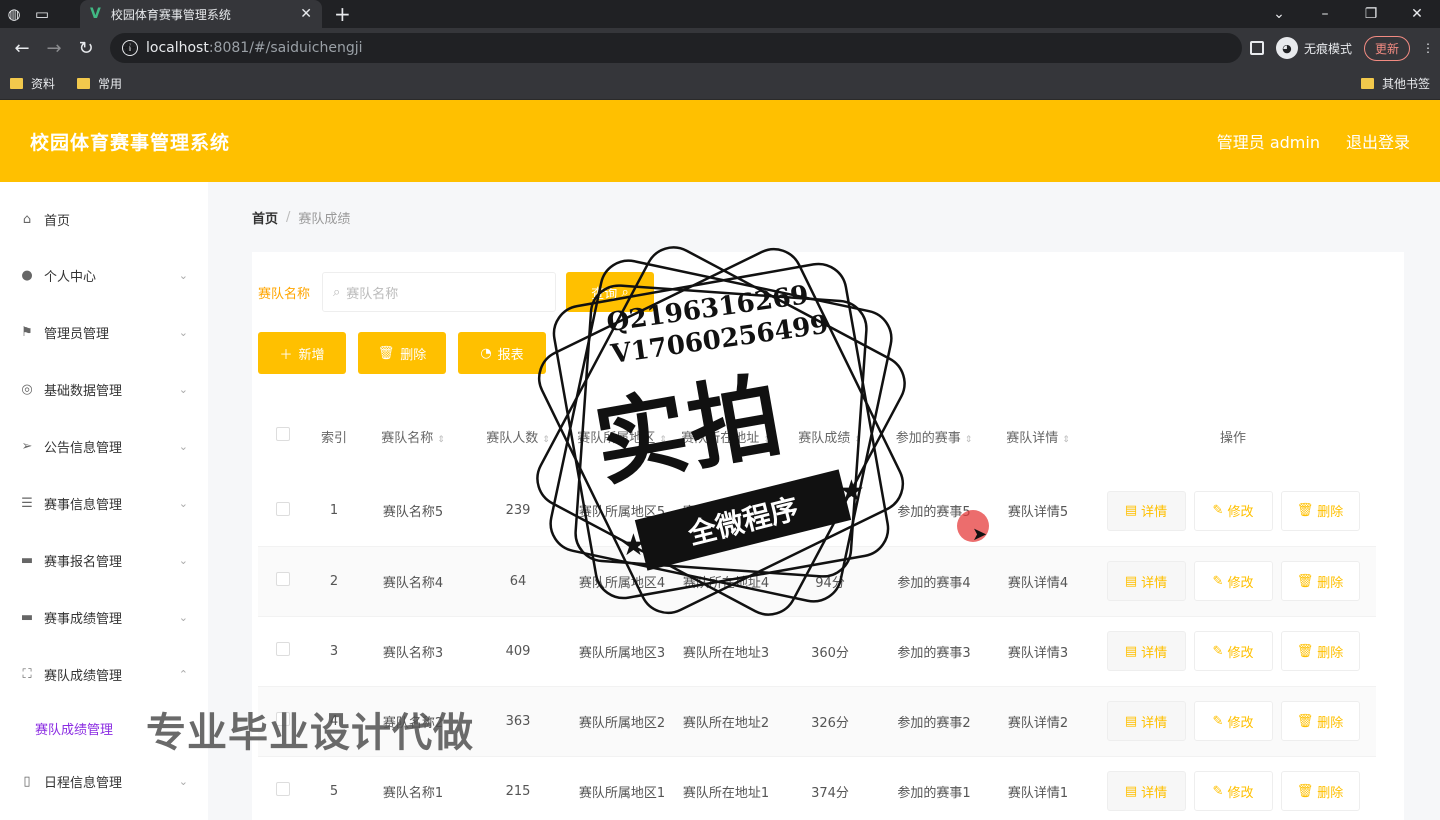 The width and height of the screenshot is (1440, 820). Describe the element at coordinates (830, 436) in the screenshot. I see `col-score: 赛队成绩 ⇕` at that location.